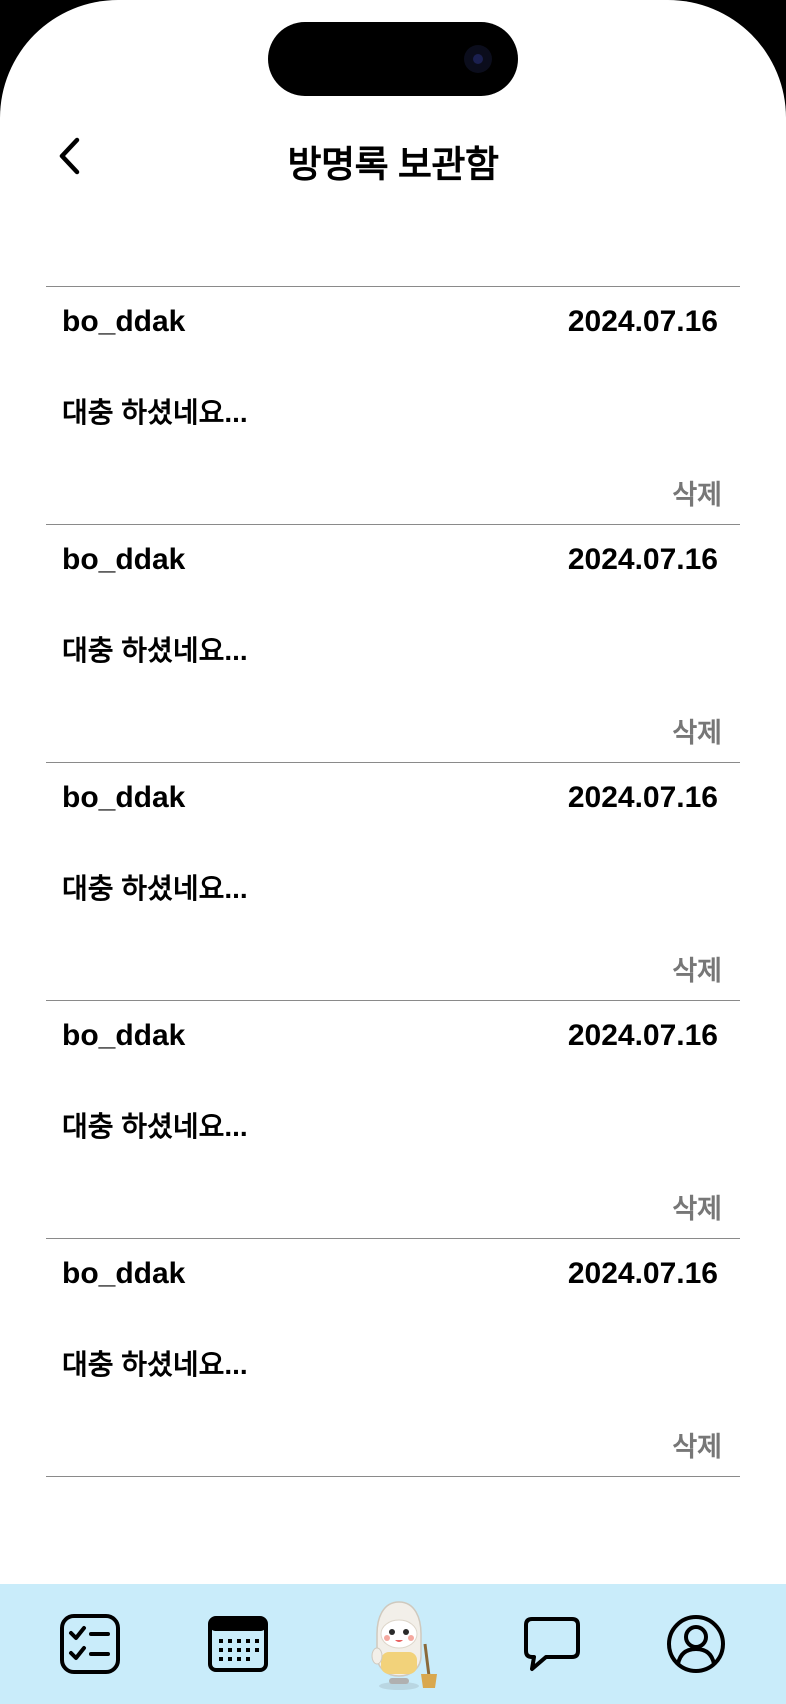  I want to click on tab-calendar, so click(238, 1644).